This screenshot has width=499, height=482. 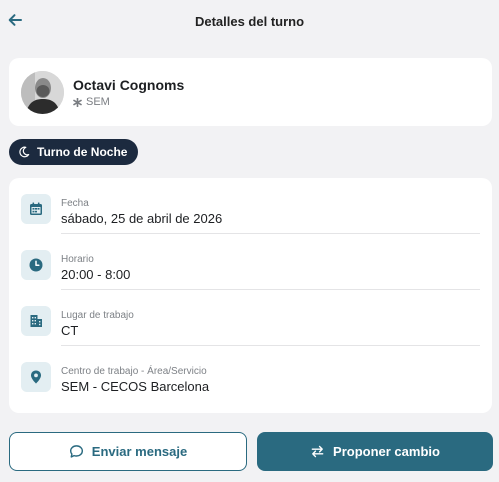 I want to click on profile-card: Octavi Cognoms SEM, so click(x=250, y=92).